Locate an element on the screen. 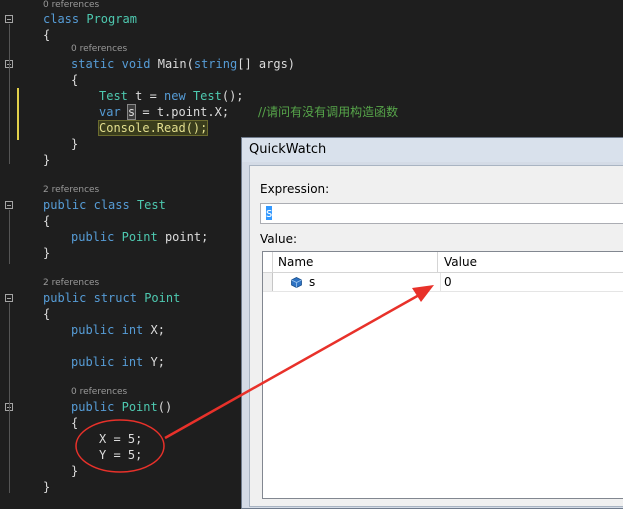  value-label: Value: is located at coordinates (278, 239).